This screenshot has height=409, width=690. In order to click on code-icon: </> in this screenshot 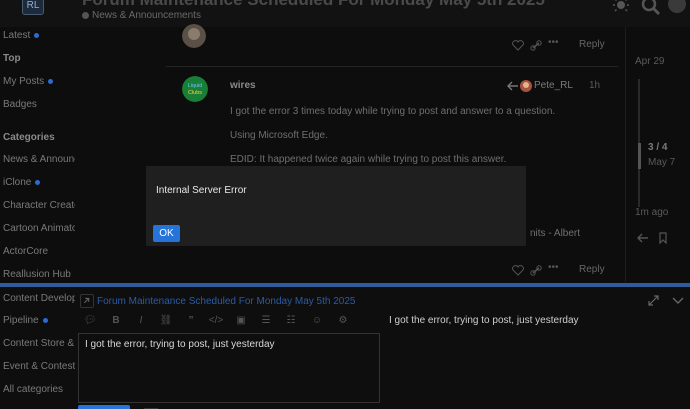, I will do `click(216, 320)`.